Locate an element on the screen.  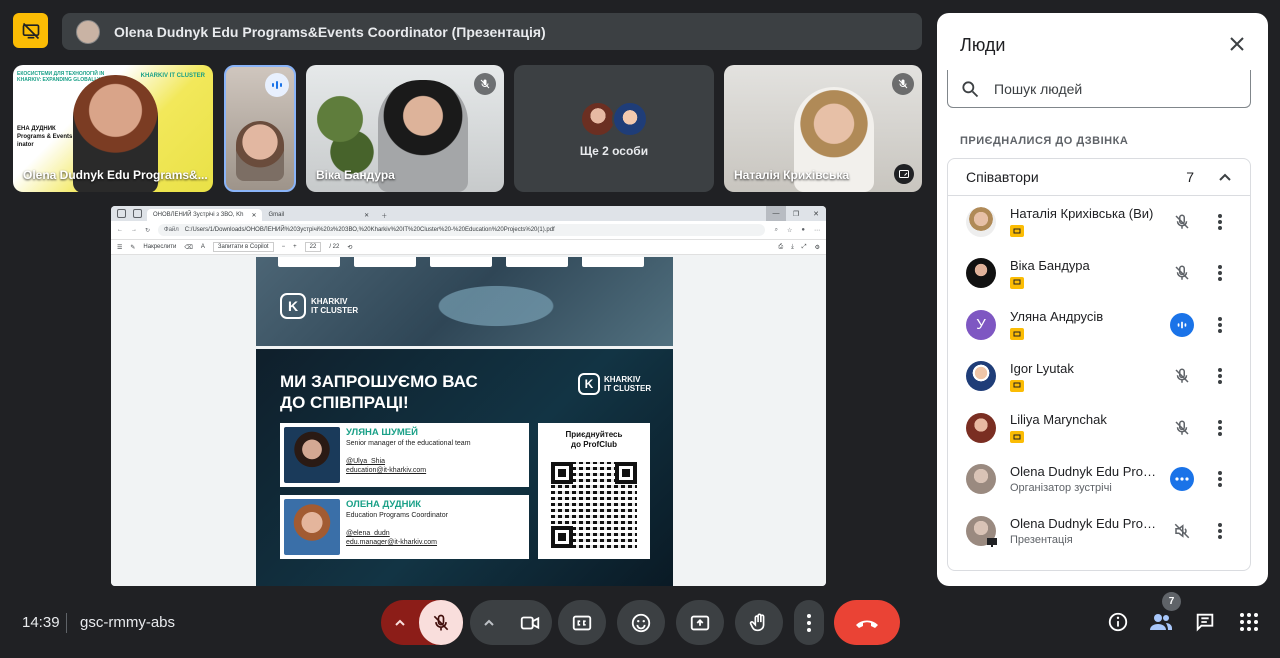
reload-icon: ↻ is located at coordinates (147, 230).